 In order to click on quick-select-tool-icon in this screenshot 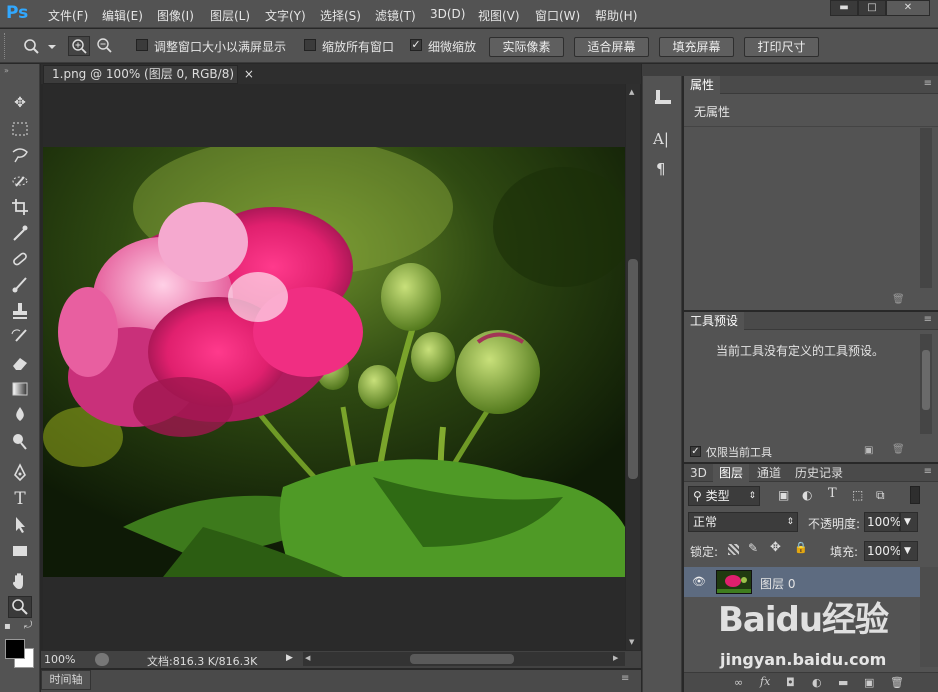, I will do `click(20, 181)`.